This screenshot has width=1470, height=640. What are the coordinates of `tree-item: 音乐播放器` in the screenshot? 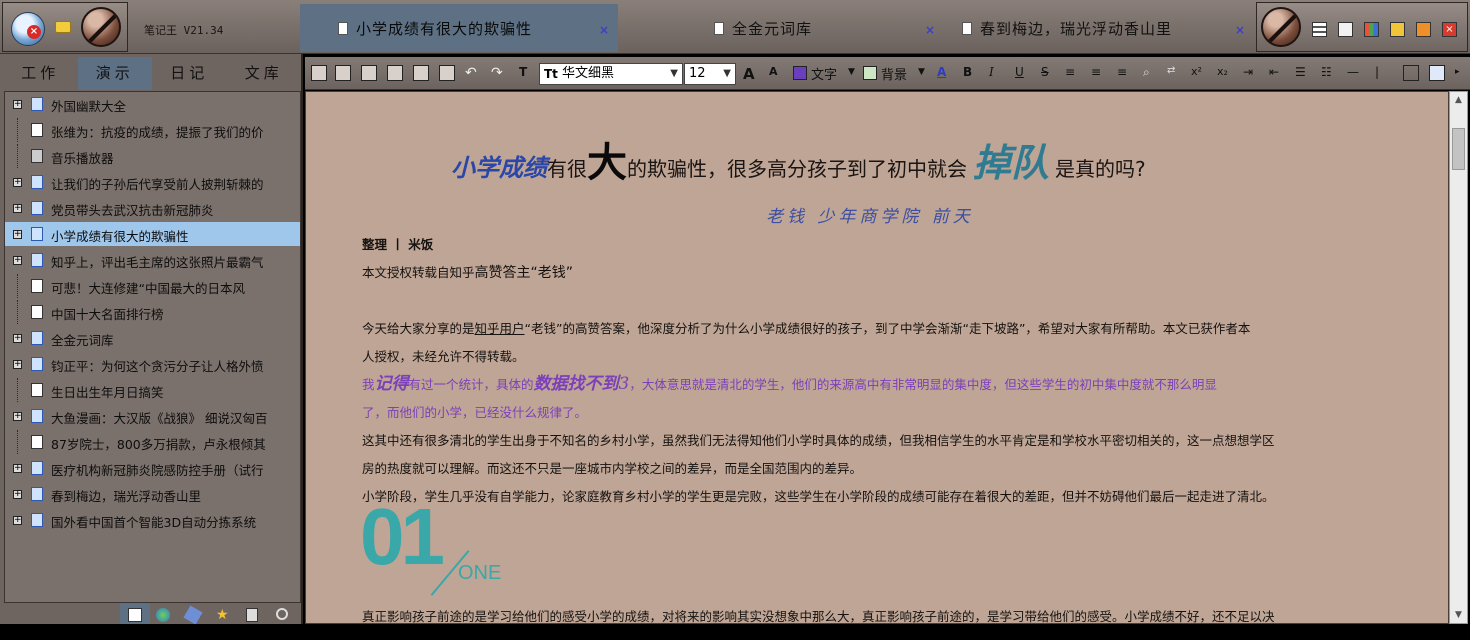 It's located at (152, 156).